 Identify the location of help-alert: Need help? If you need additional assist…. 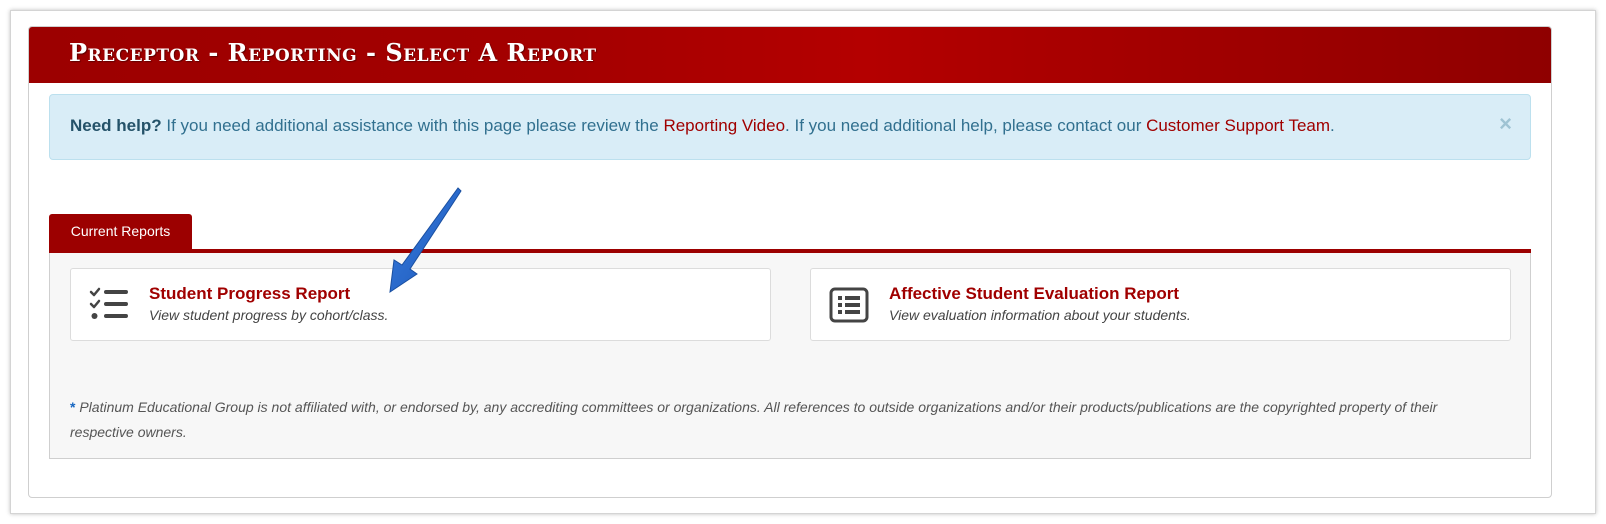
(790, 127).